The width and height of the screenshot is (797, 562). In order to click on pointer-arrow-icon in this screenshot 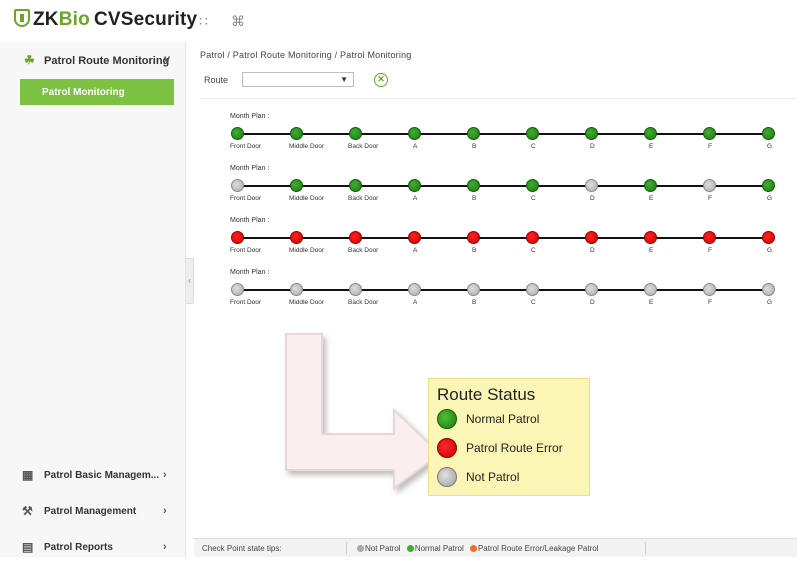, I will do `click(363, 411)`.